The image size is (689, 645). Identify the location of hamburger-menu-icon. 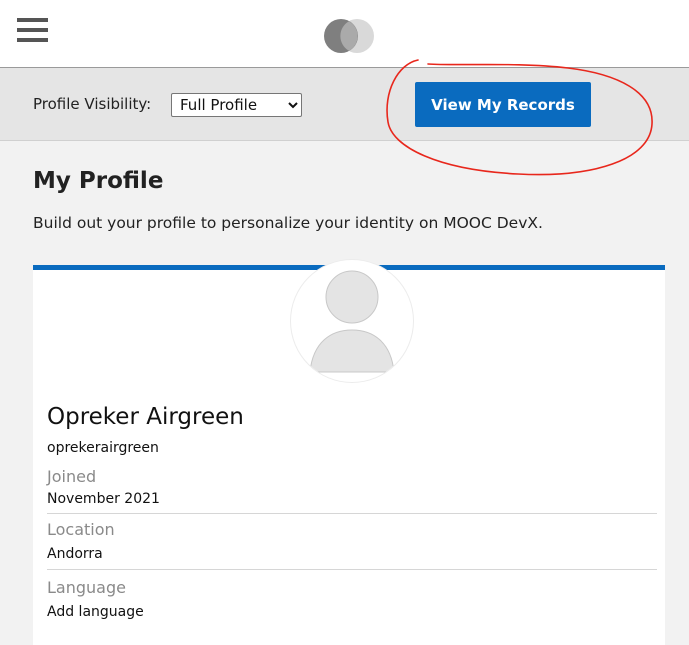
(32, 31).